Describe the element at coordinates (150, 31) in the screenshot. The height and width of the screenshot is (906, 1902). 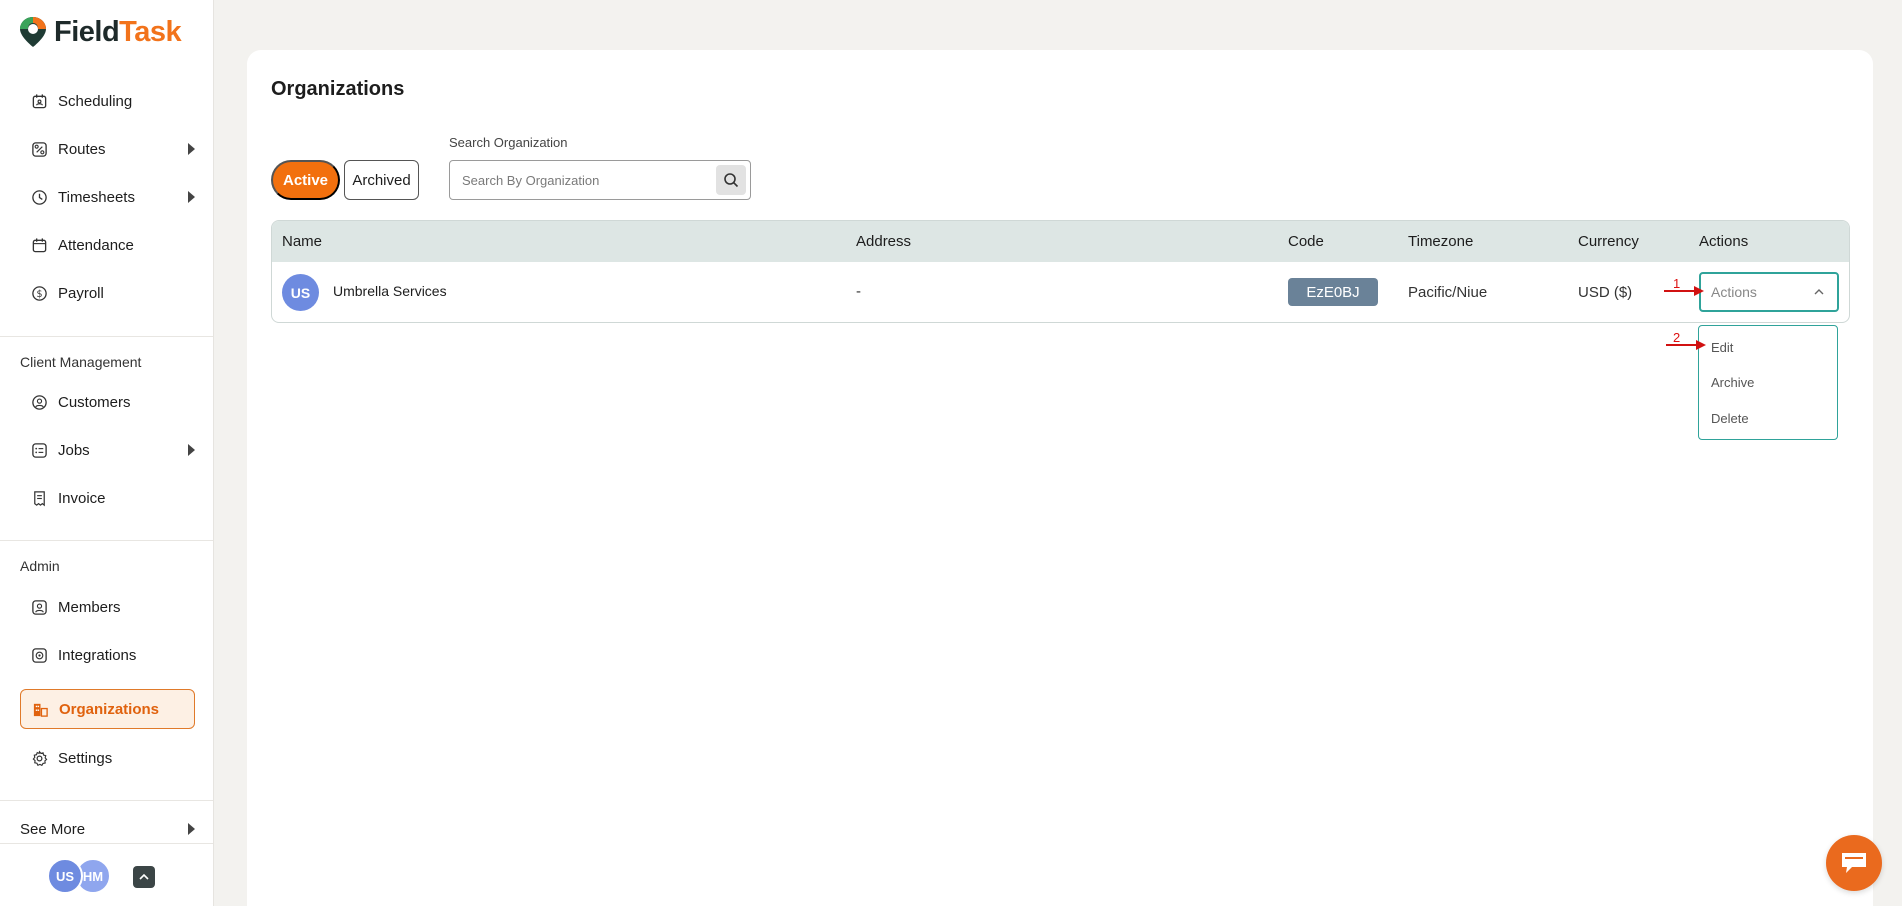
I see `logo-text-task: Task` at that location.